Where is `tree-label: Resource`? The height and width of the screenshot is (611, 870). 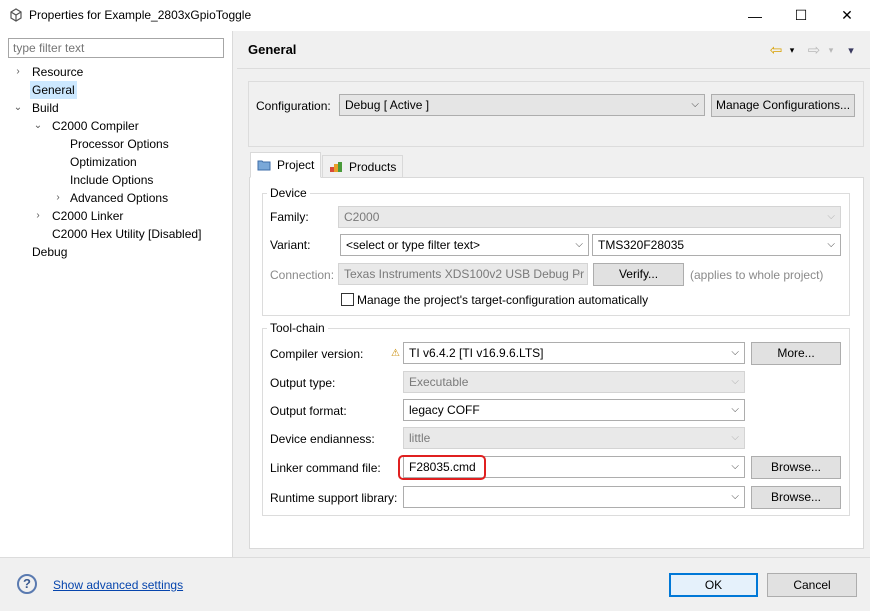
tree-label: Resource is located at coordinates (58, 72).